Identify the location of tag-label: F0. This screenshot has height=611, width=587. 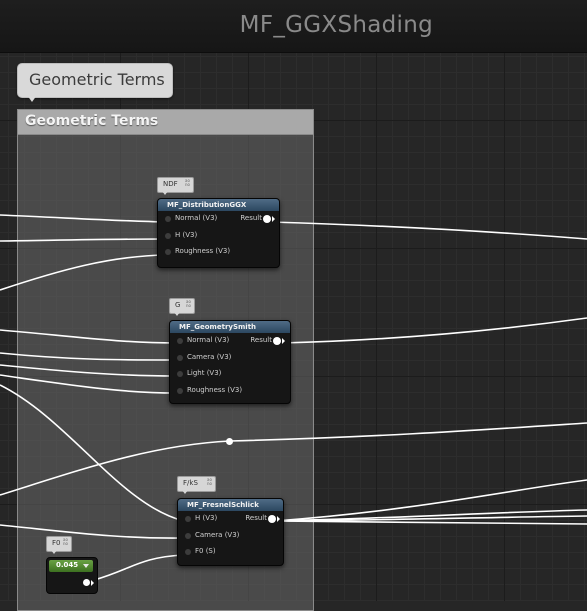
(56, 543).